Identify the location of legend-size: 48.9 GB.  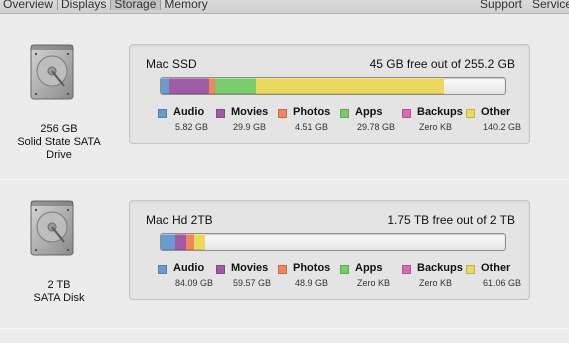
(312, 283).